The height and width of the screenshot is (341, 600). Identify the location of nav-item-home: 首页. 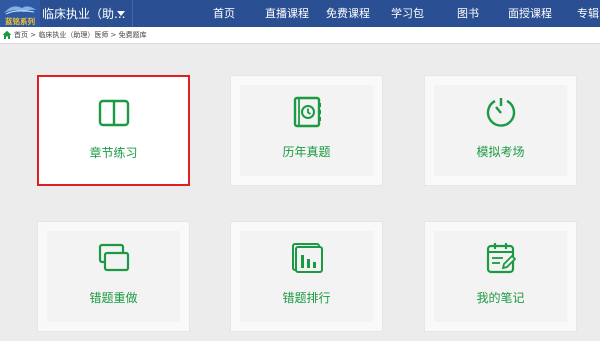
(224, 14).